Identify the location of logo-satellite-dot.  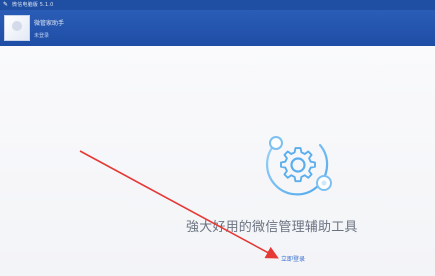
(324, 183).